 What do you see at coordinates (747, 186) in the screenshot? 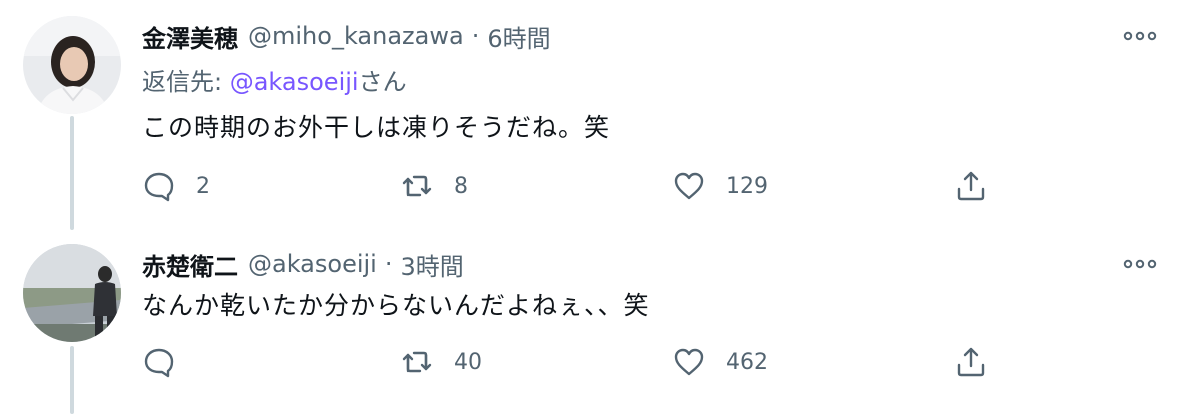
I see `like-count: 129` at bounding box center [747, 186].